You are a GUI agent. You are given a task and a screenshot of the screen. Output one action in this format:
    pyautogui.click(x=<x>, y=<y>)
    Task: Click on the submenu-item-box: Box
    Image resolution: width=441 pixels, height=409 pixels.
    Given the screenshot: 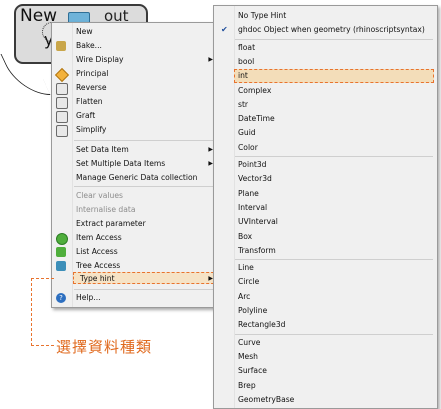 What is the action you would take?
    pyautogui.click(x=325, y=237)
    